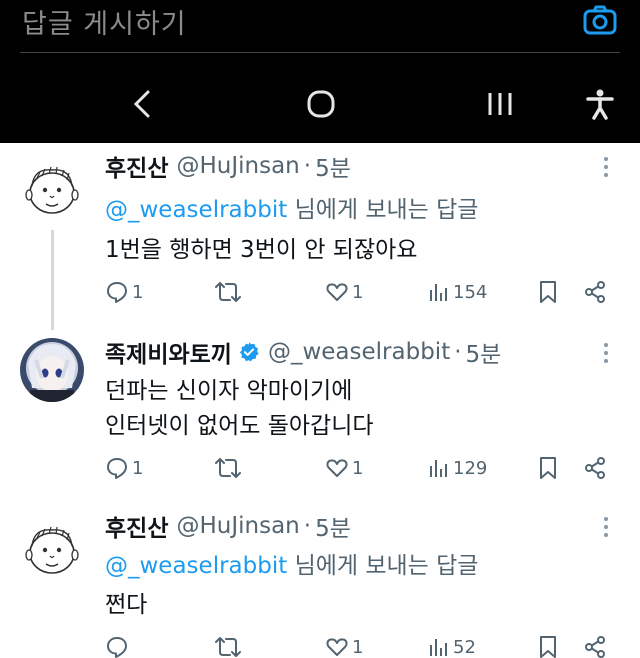 The height and width of the screenshot is (658, 640). Describe the element at coordinates (470, 468) in the screenshot. I see `views-count: 129` at that location.